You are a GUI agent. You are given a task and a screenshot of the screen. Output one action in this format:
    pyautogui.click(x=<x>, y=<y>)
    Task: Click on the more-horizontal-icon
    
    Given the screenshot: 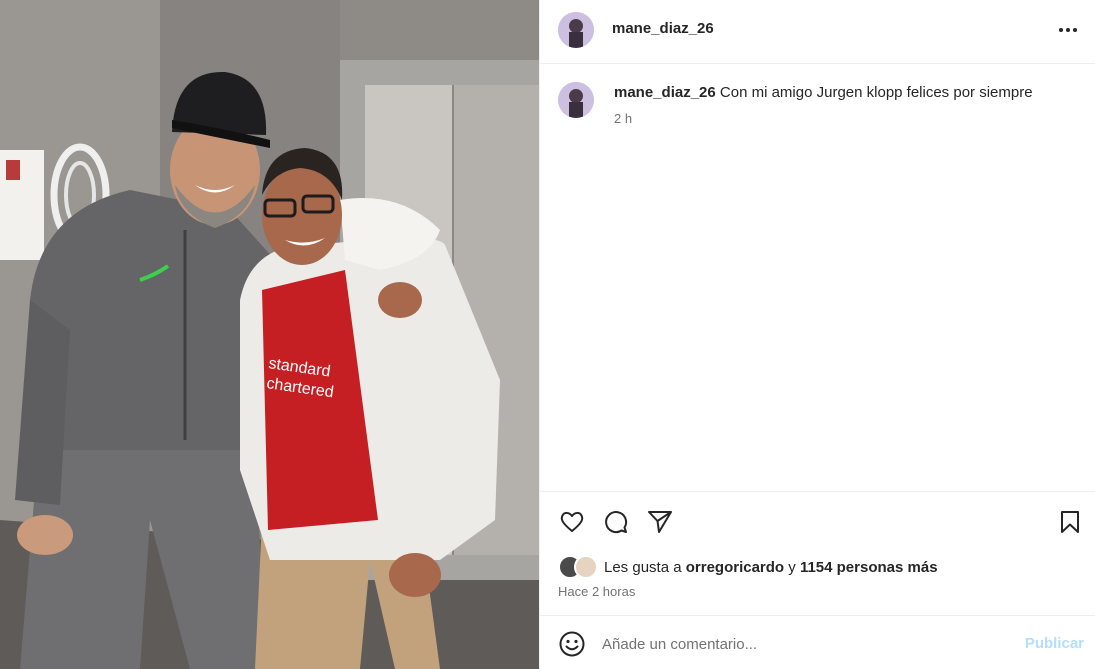 What is the action you would take?
    pyautogui.click(x=1068, y=30)
    